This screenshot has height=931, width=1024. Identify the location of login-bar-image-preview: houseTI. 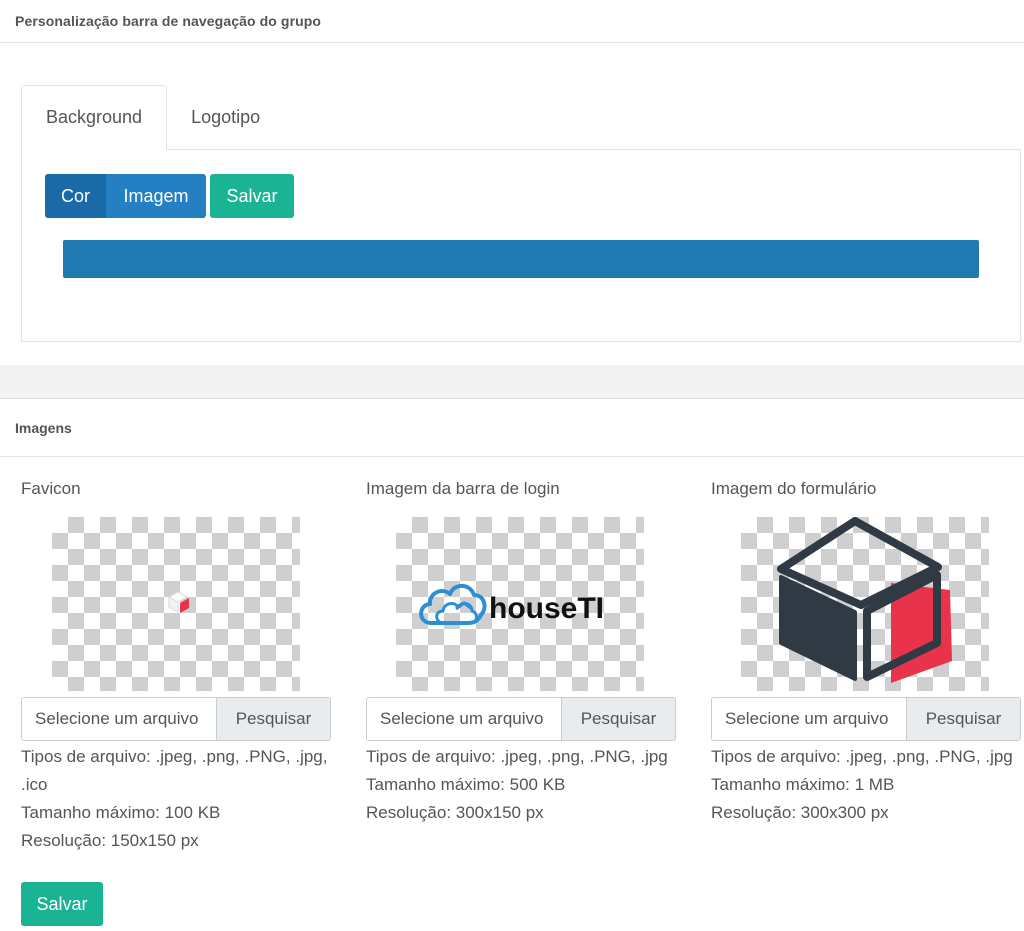
(520, 604).